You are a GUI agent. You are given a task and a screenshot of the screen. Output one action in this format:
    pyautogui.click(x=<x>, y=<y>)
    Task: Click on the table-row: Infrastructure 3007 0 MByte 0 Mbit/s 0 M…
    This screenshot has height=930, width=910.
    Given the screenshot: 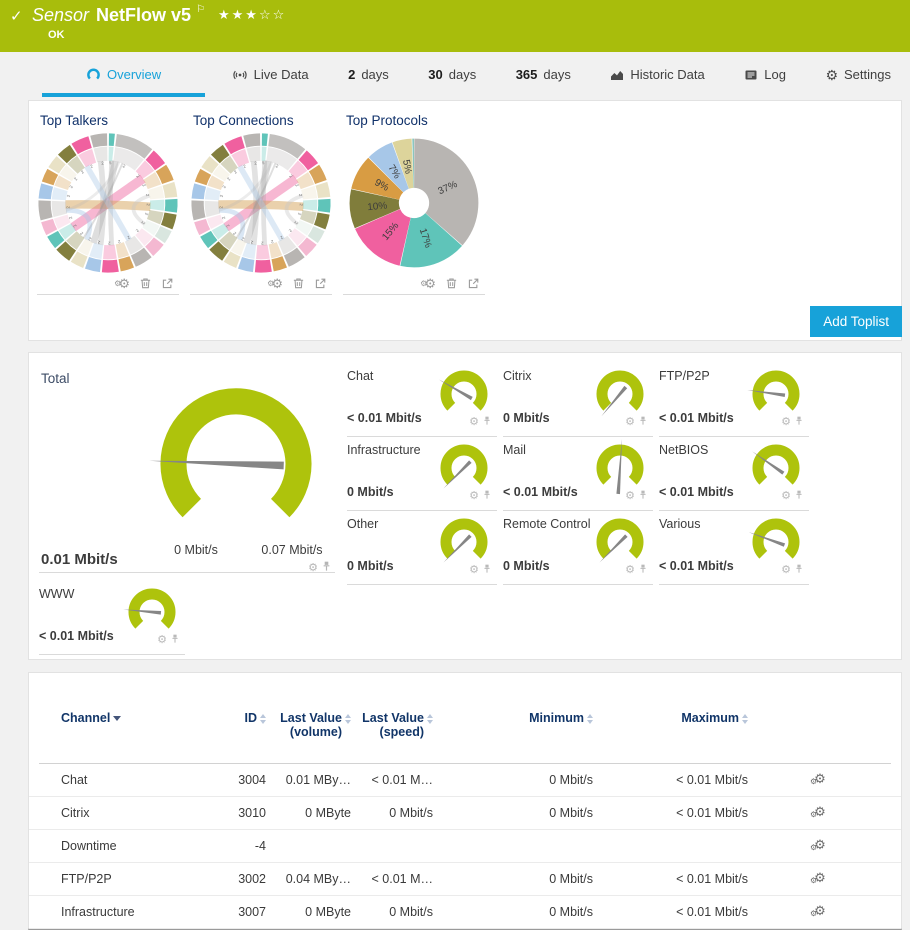 What is the action you would take?
    pyautogui.click(x=465, y=912)
    